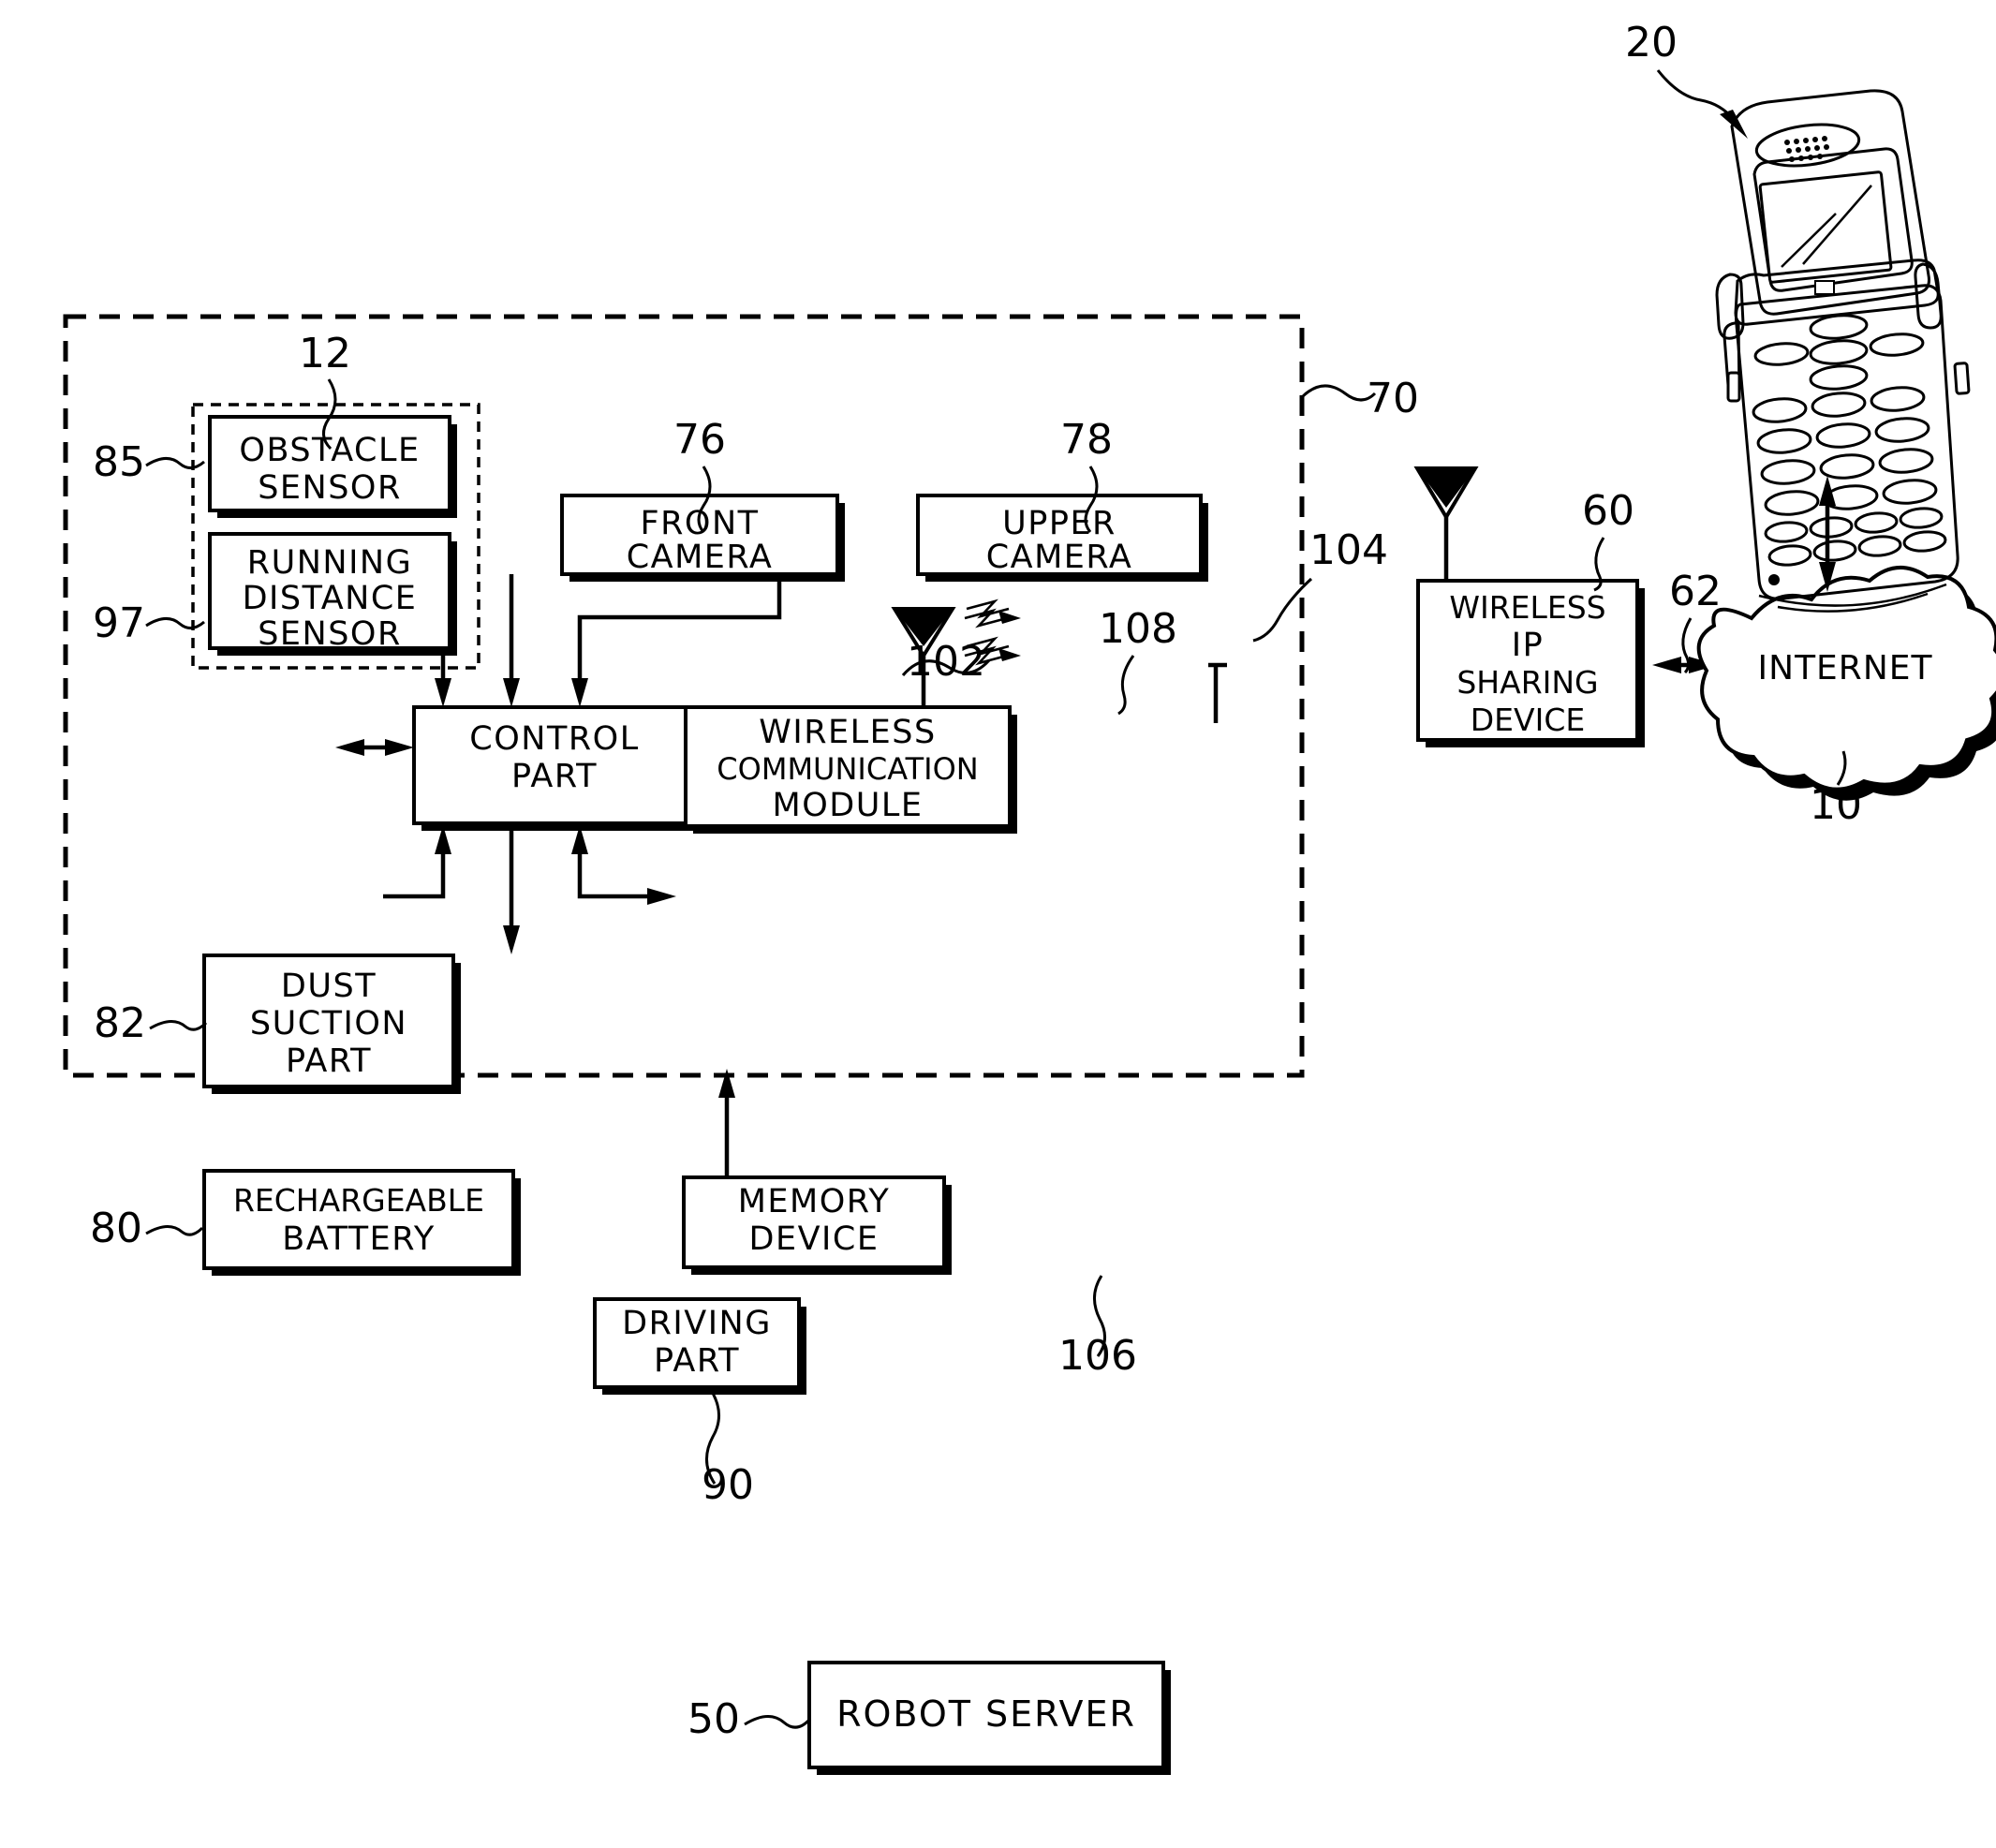 The width and height of the screenshot is (1996, 1848). Describe the element at coordinates (1359, 399) in the screenshot. I see `ref-70: 70` at that location.